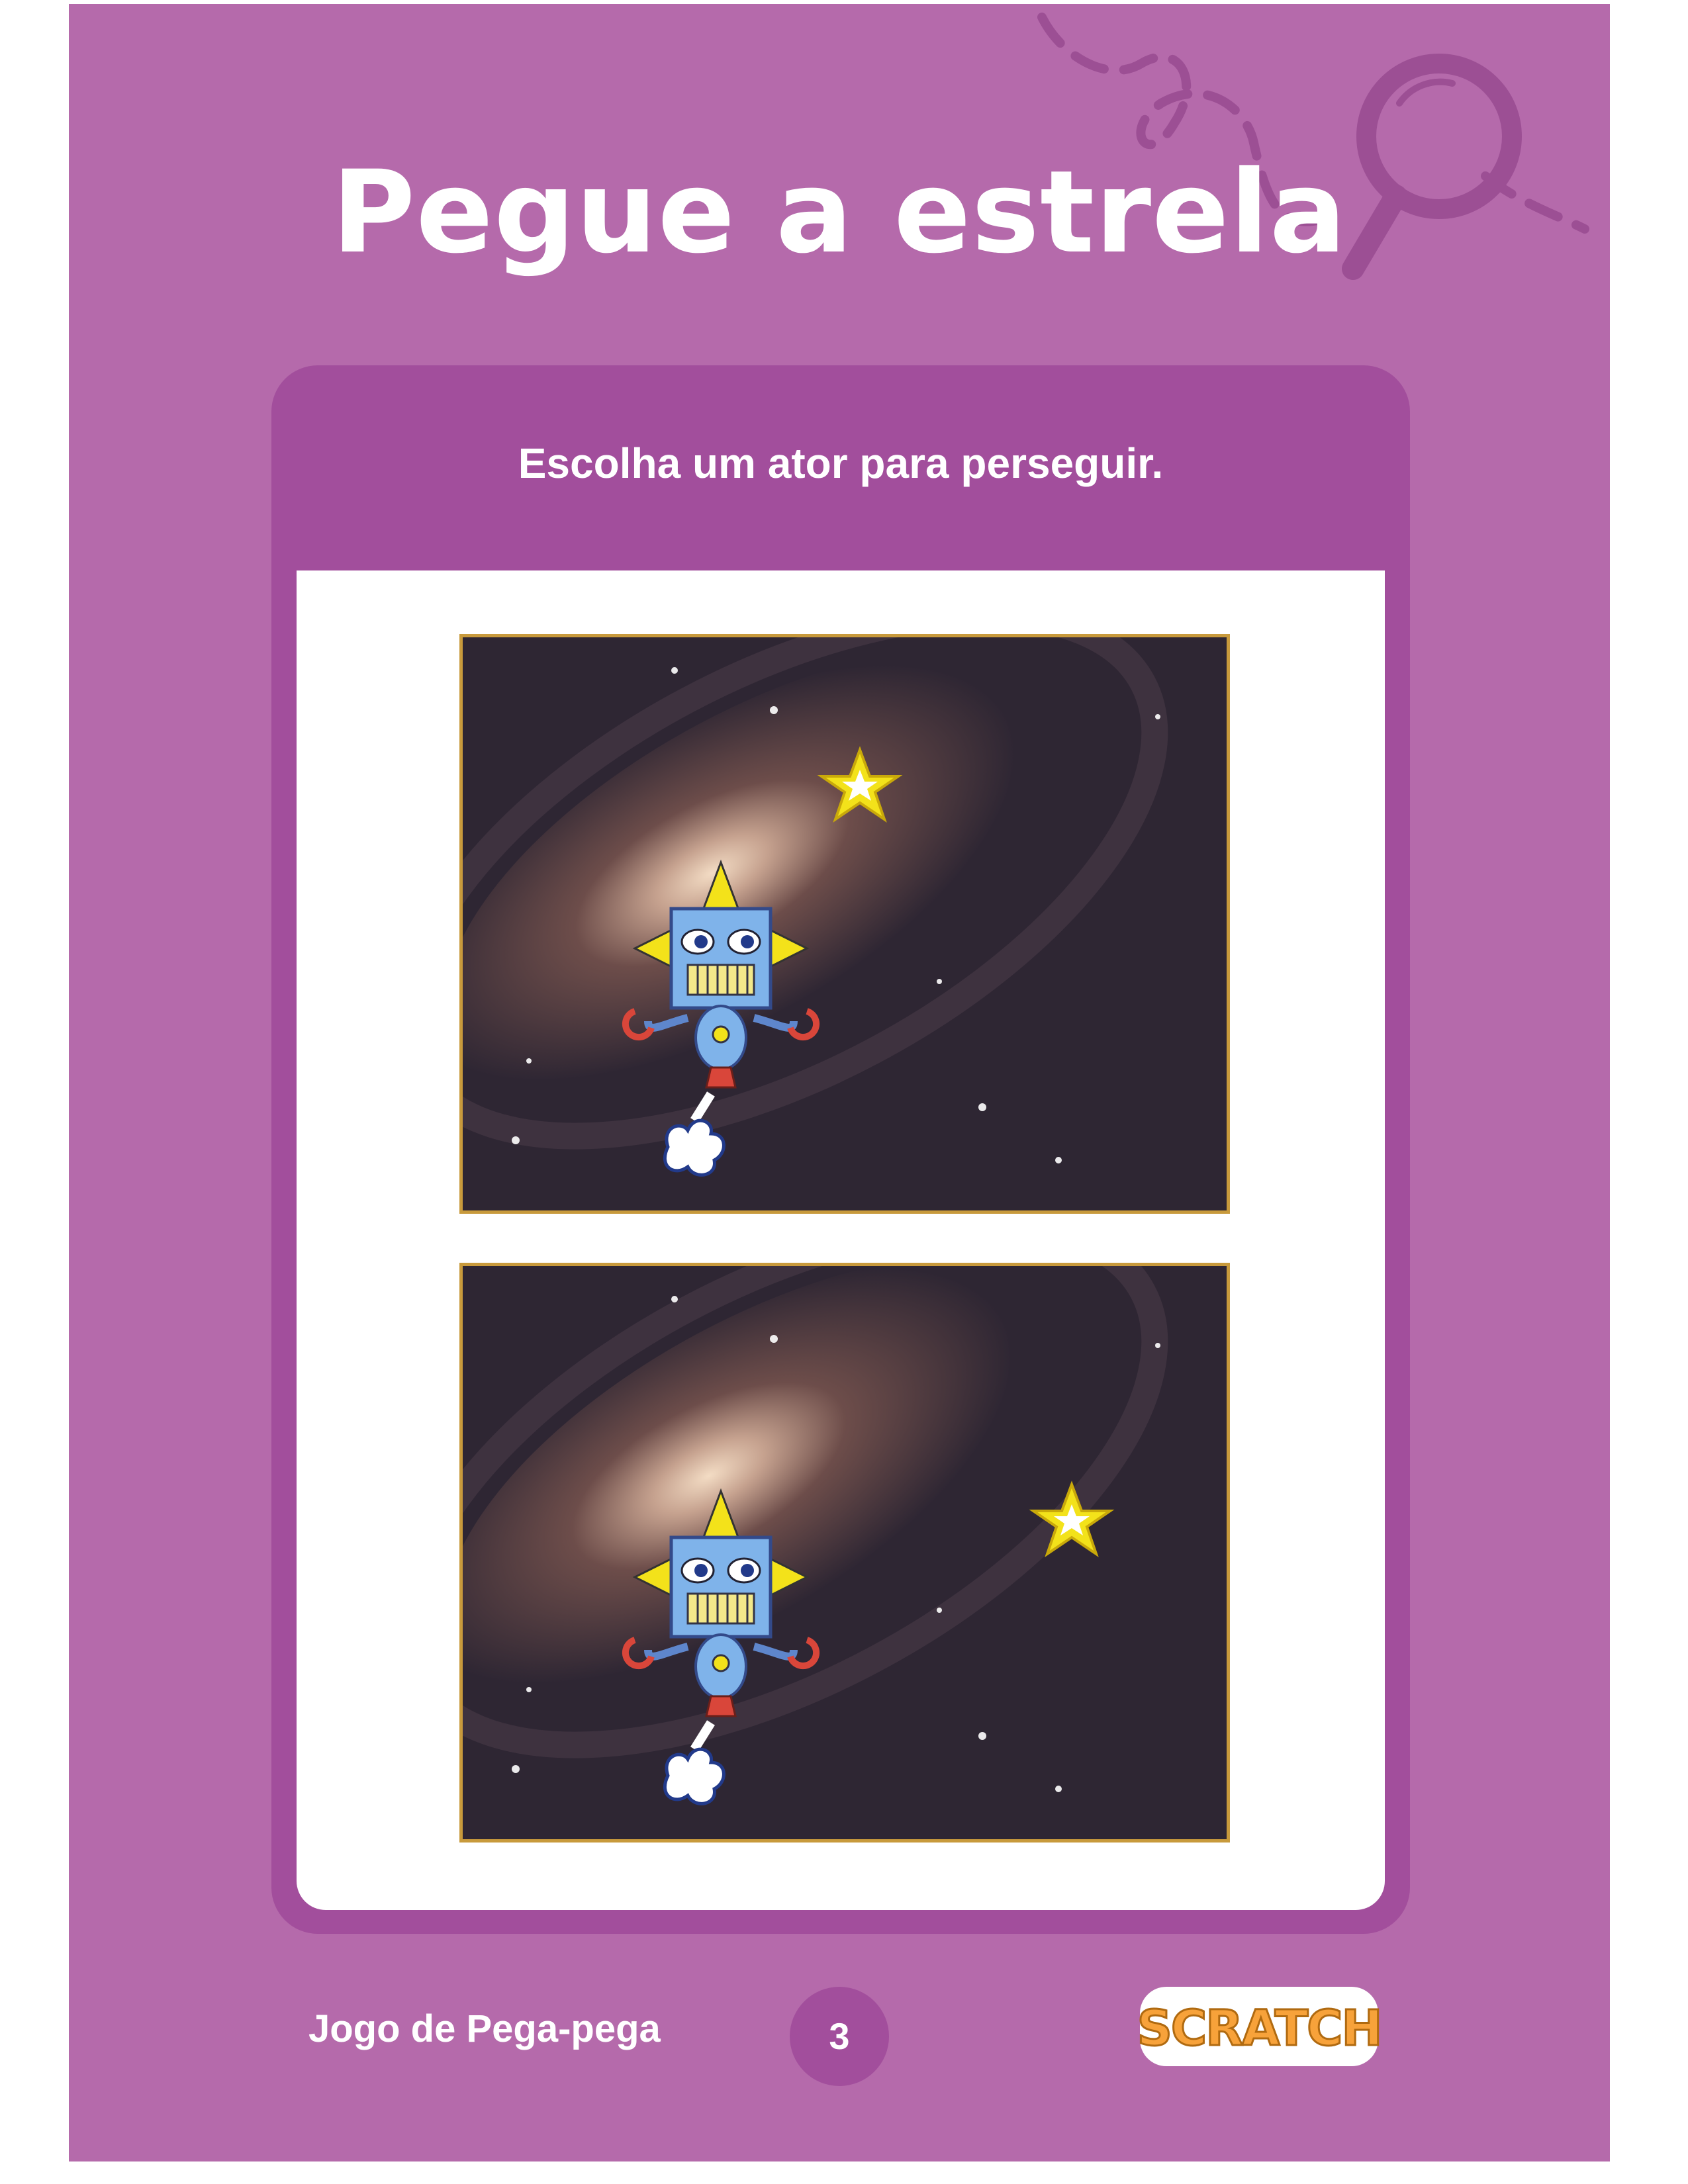 This screenshot has height=2184, width=1688. What do you see at coordinates (844, 924) in the screenshot?
I see `scene-image-top` at bounding box center [844, 924].